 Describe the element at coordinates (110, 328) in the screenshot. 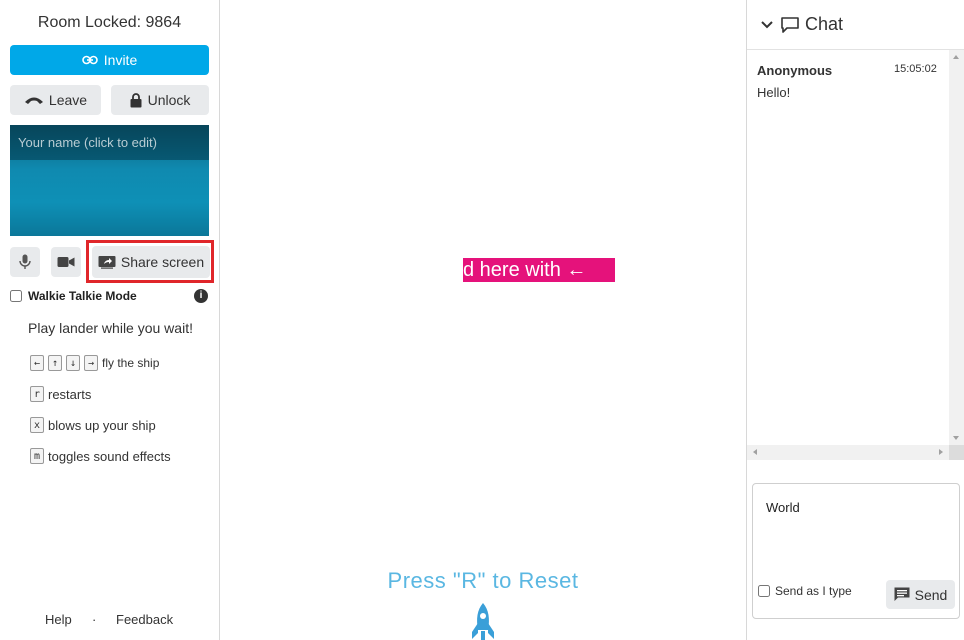

I see `play-lander-text: Play lander while you wait!` at that location.